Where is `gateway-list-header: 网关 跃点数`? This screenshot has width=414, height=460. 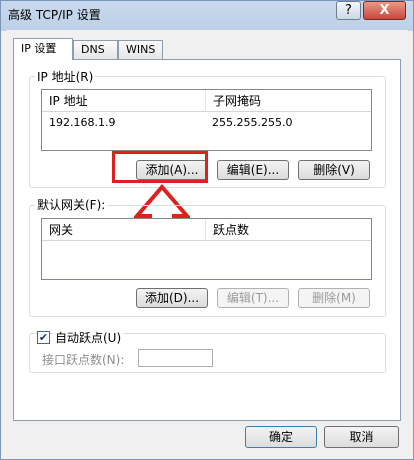 gateway-list-header: 网关 跃点数 is located at coordinates (206, 230).